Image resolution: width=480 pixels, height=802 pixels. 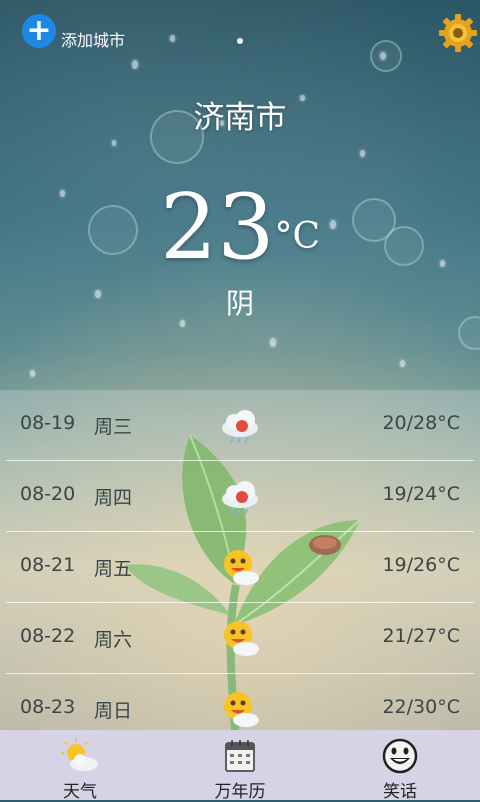 I want to click on forecast-weekday: 周日, so click(x=113, y=711).